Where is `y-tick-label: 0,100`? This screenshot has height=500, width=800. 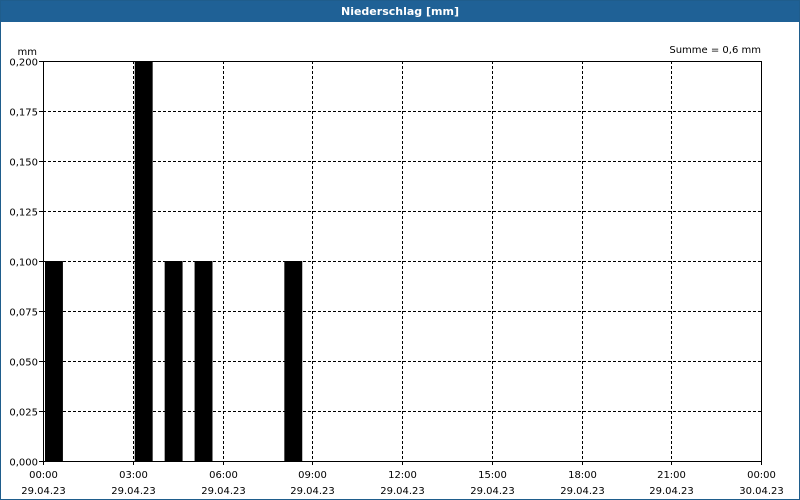 y-tick-label: 0,100 is located at coordinates (23, 263).